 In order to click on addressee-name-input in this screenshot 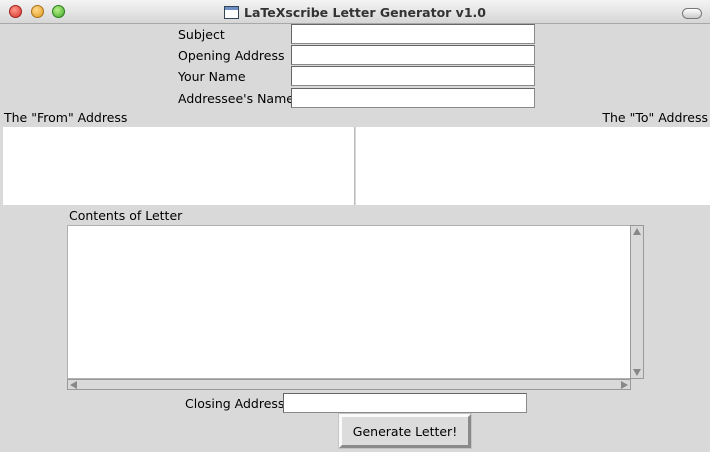, I will do `click(413, 98)`.